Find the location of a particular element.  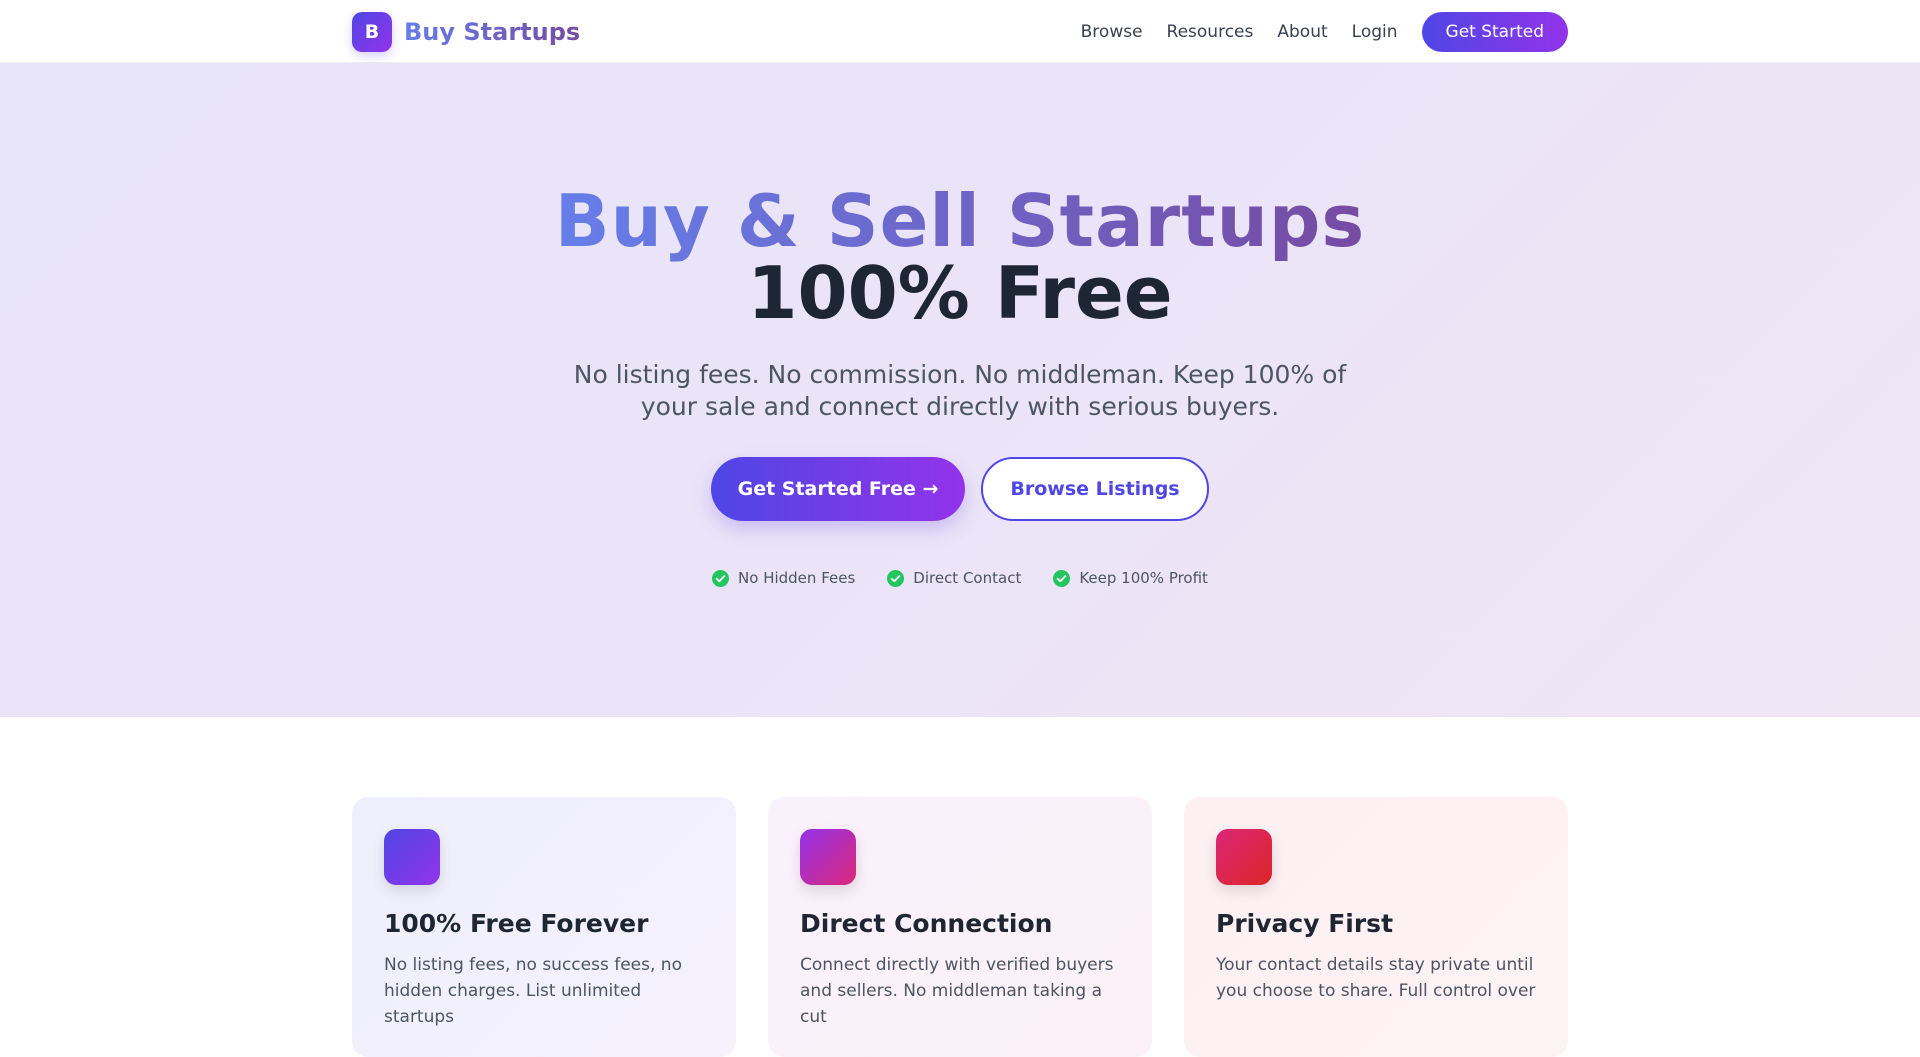

handshake-icon is located at coordinates (828, 857).